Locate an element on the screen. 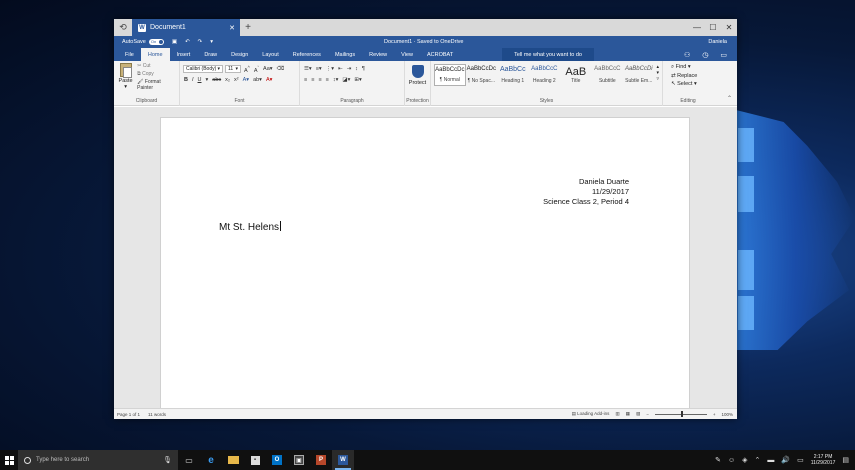 Image resolution: width=855 pixels, height=470 pixels. align-center-icon: ≡ is located at coordinates (312, 80).